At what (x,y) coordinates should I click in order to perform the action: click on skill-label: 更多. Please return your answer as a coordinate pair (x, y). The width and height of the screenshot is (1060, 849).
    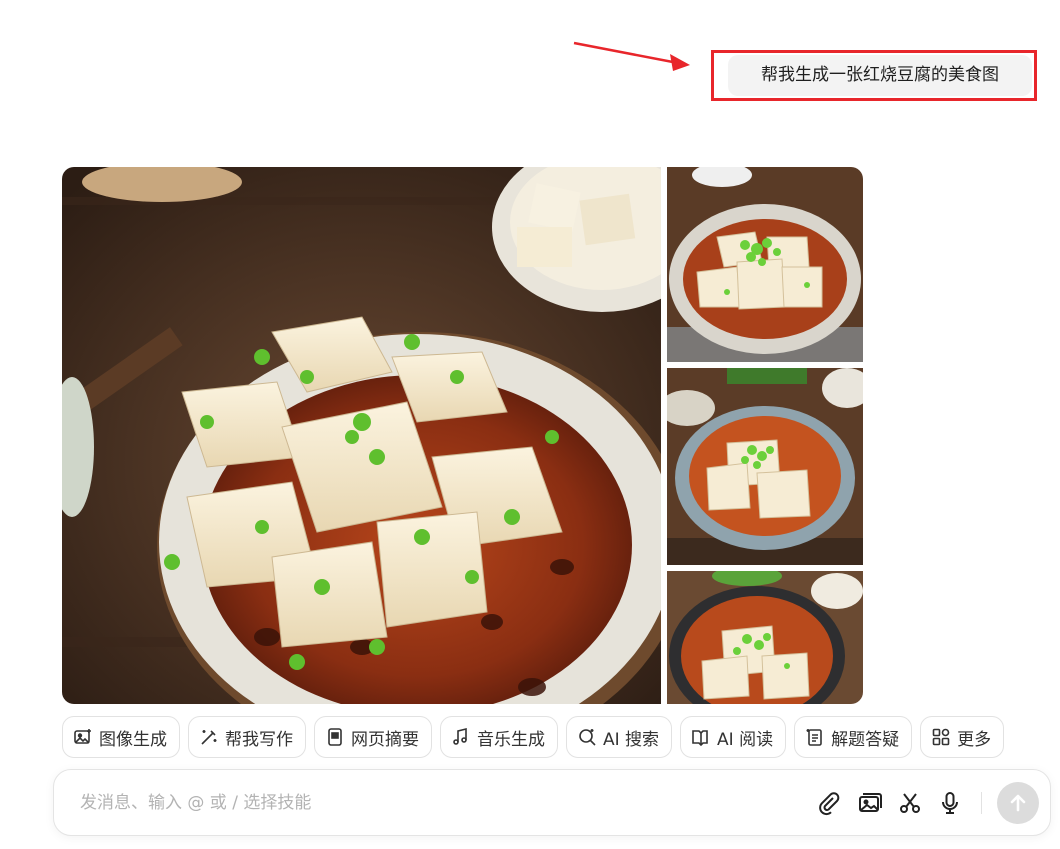
    Looking at the image, I should click on (974, 739).